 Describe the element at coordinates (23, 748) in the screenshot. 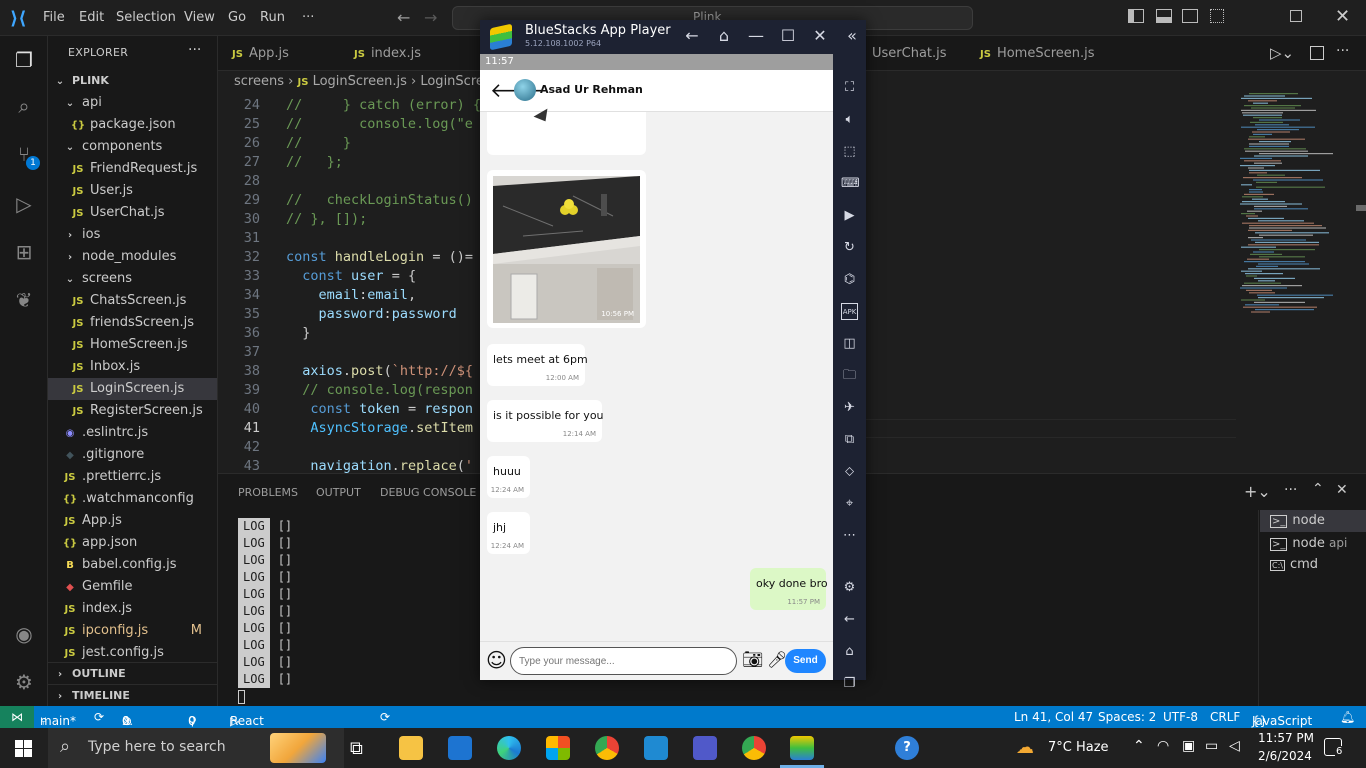

I see `windows-start-icon` at that location.